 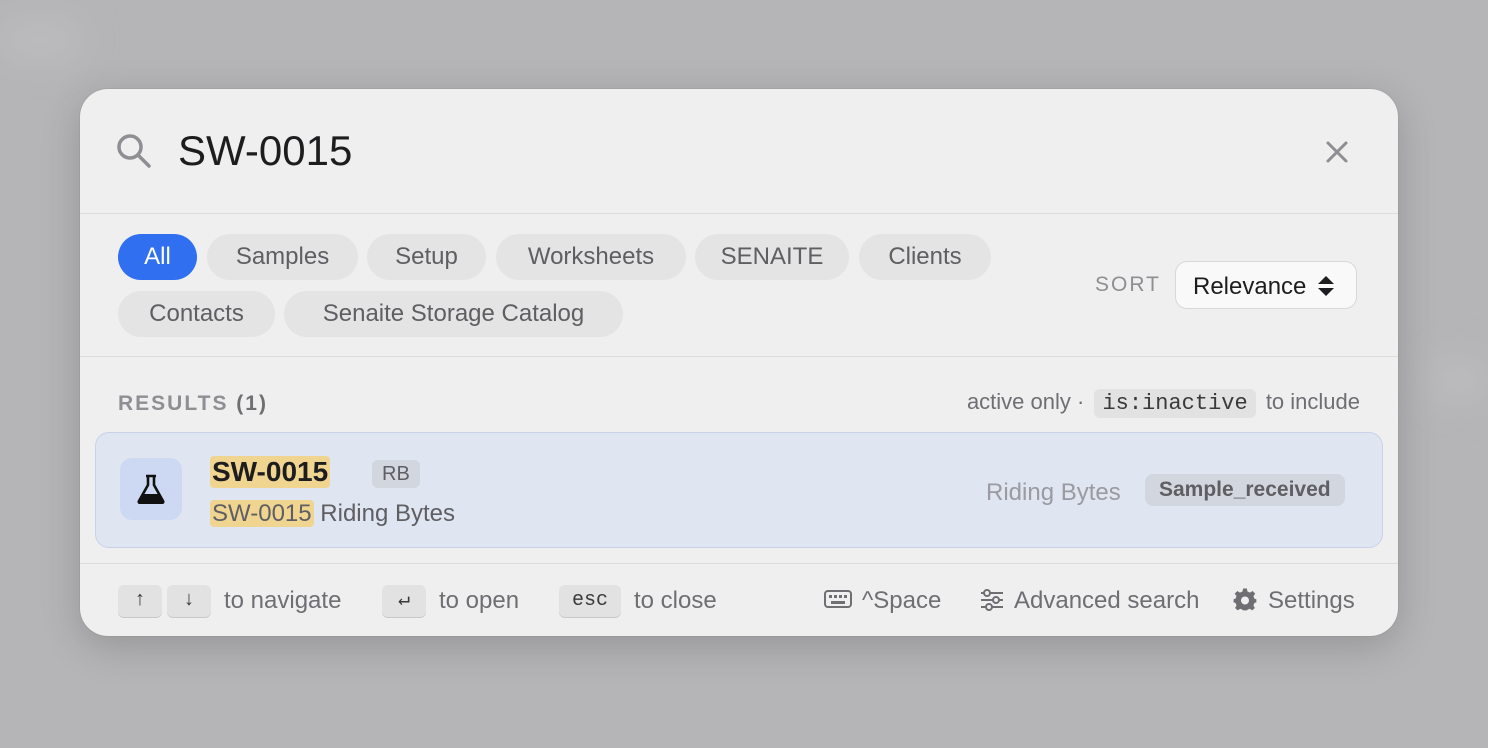 What do you see at coordinates (270, 472) in the screenshot?
I see `result-title: SW-0015` at bounding box center [270, 472].